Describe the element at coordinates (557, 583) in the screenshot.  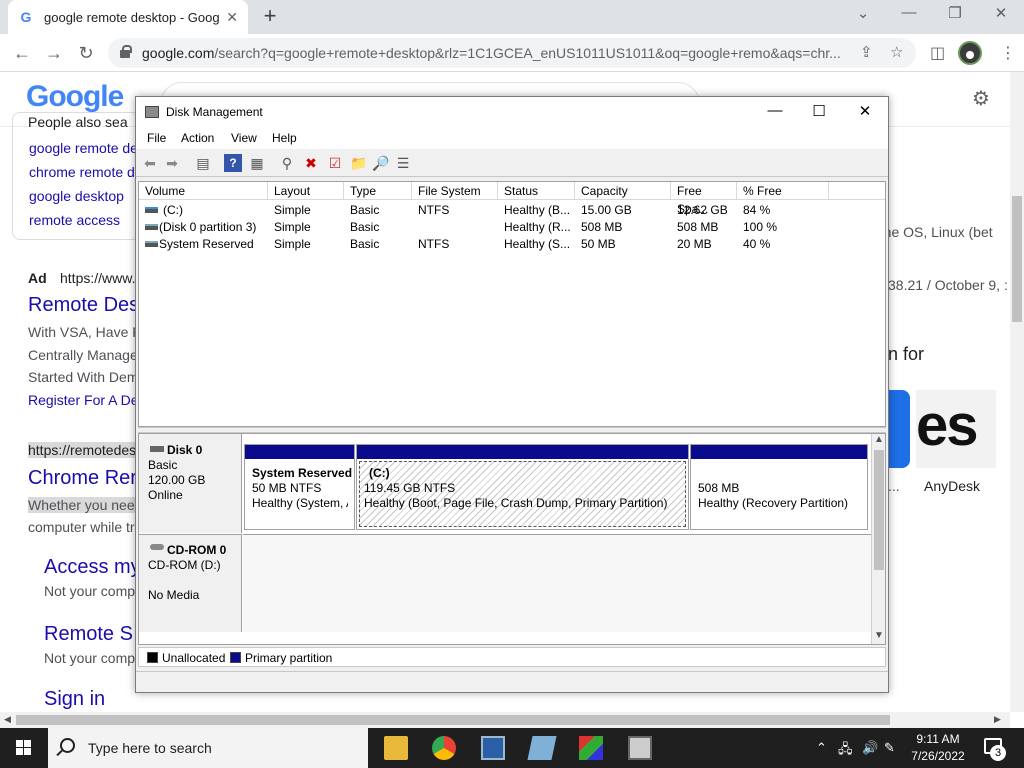
I see `cdrom-partition-area` at that location.